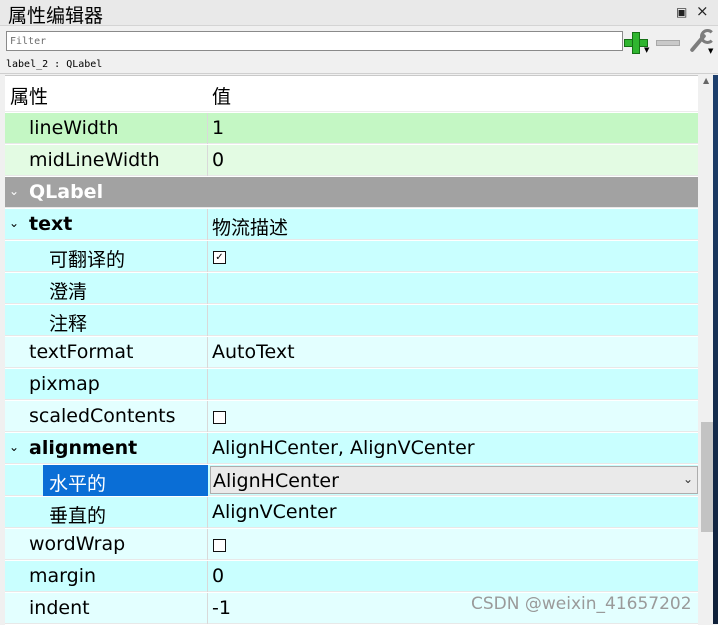 This screenshot has height=625, width=718. Describe the element at coordinates (29, 97) in the screenshot. I see `header-property: 属性` at that location.